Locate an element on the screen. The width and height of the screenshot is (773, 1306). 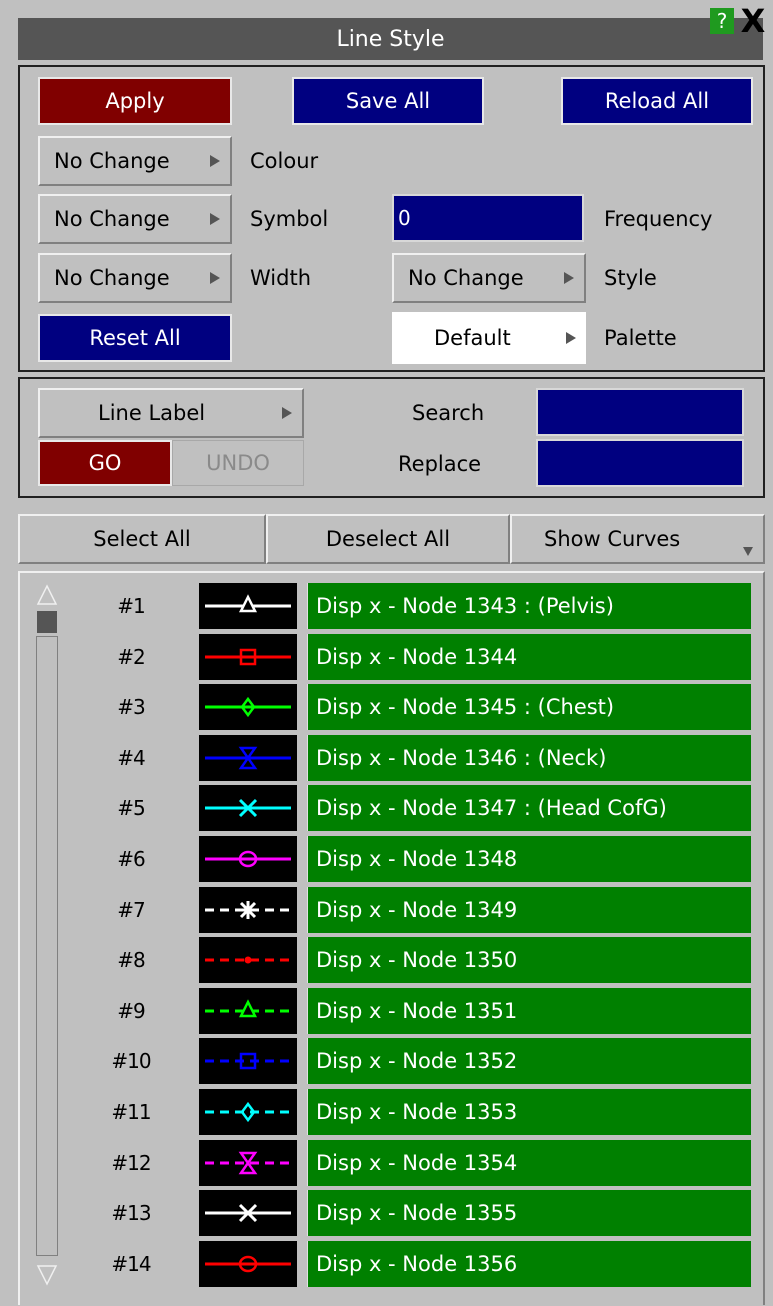
style-dropdown: No Change is located at coordinates (489, 278).